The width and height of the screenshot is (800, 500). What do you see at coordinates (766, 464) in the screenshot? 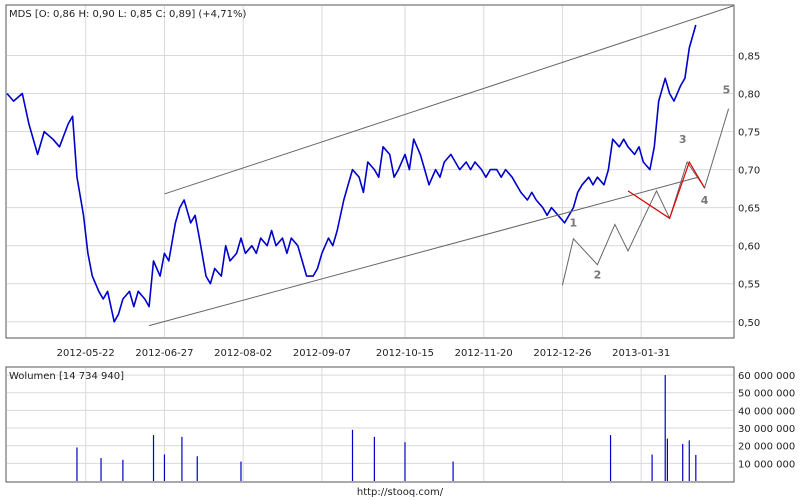
I see `volume-tick-label: 10 000 000` at bounding box center [766, 464].